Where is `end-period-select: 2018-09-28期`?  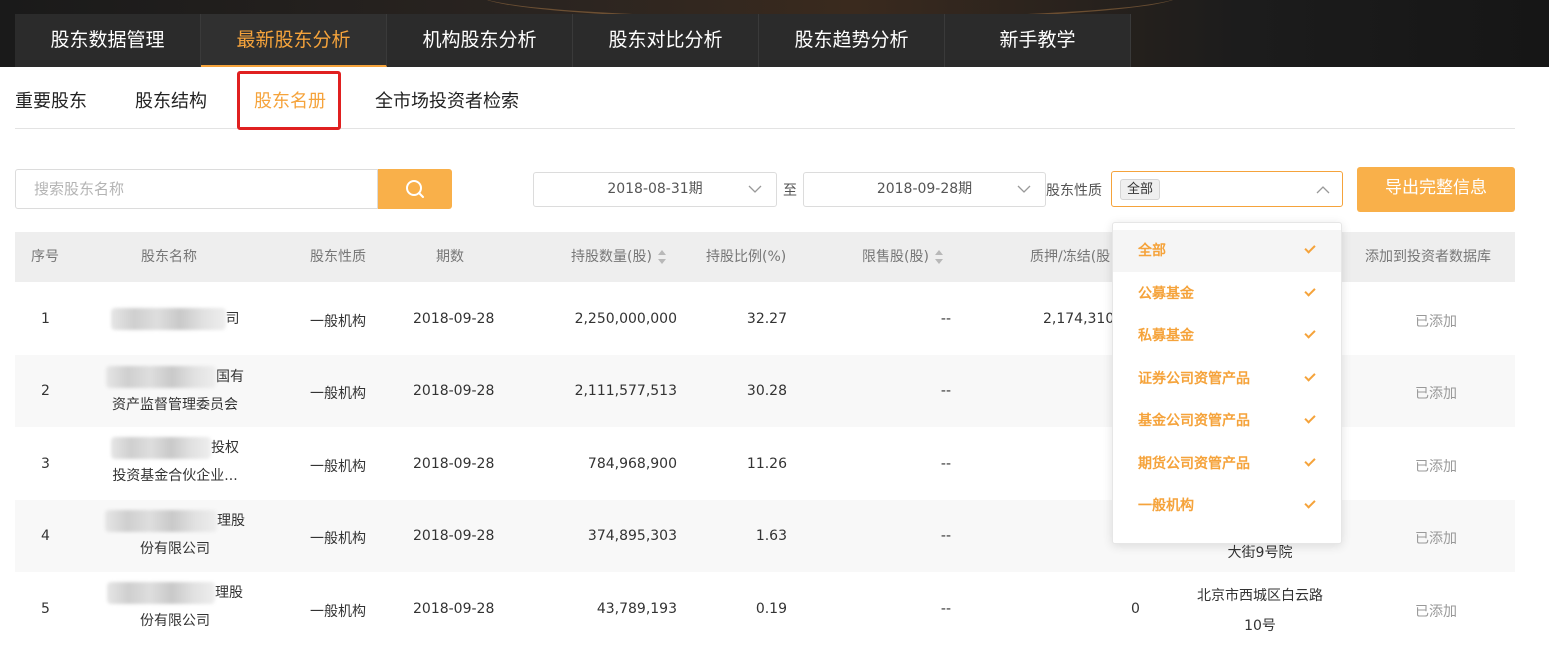 end-period-select: 2018-09-28期 is located at coordinates (924, 189).